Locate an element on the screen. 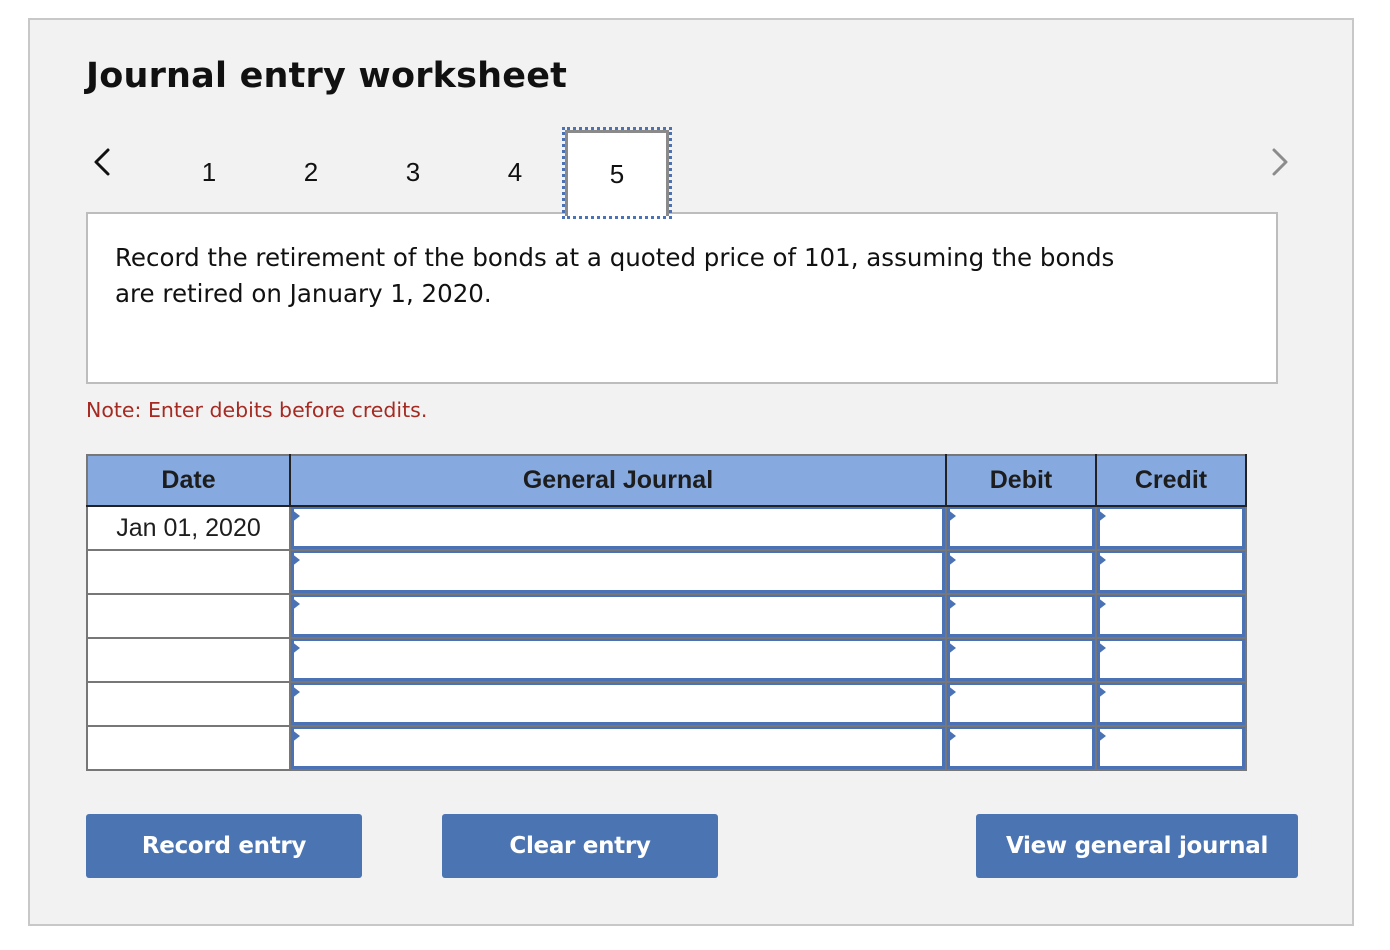  tab-2: 2 is located at coordinates (311, 172).